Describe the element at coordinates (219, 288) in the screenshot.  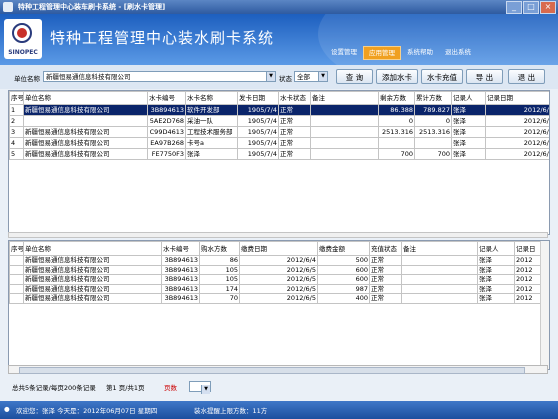
I see `table-cell: 174` at that location.